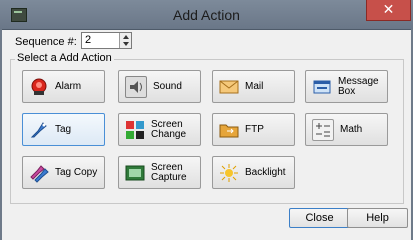  Describe the element at coordinates (68, 86) in the screenshot. I see `alarm-label: Alarm` at that location.